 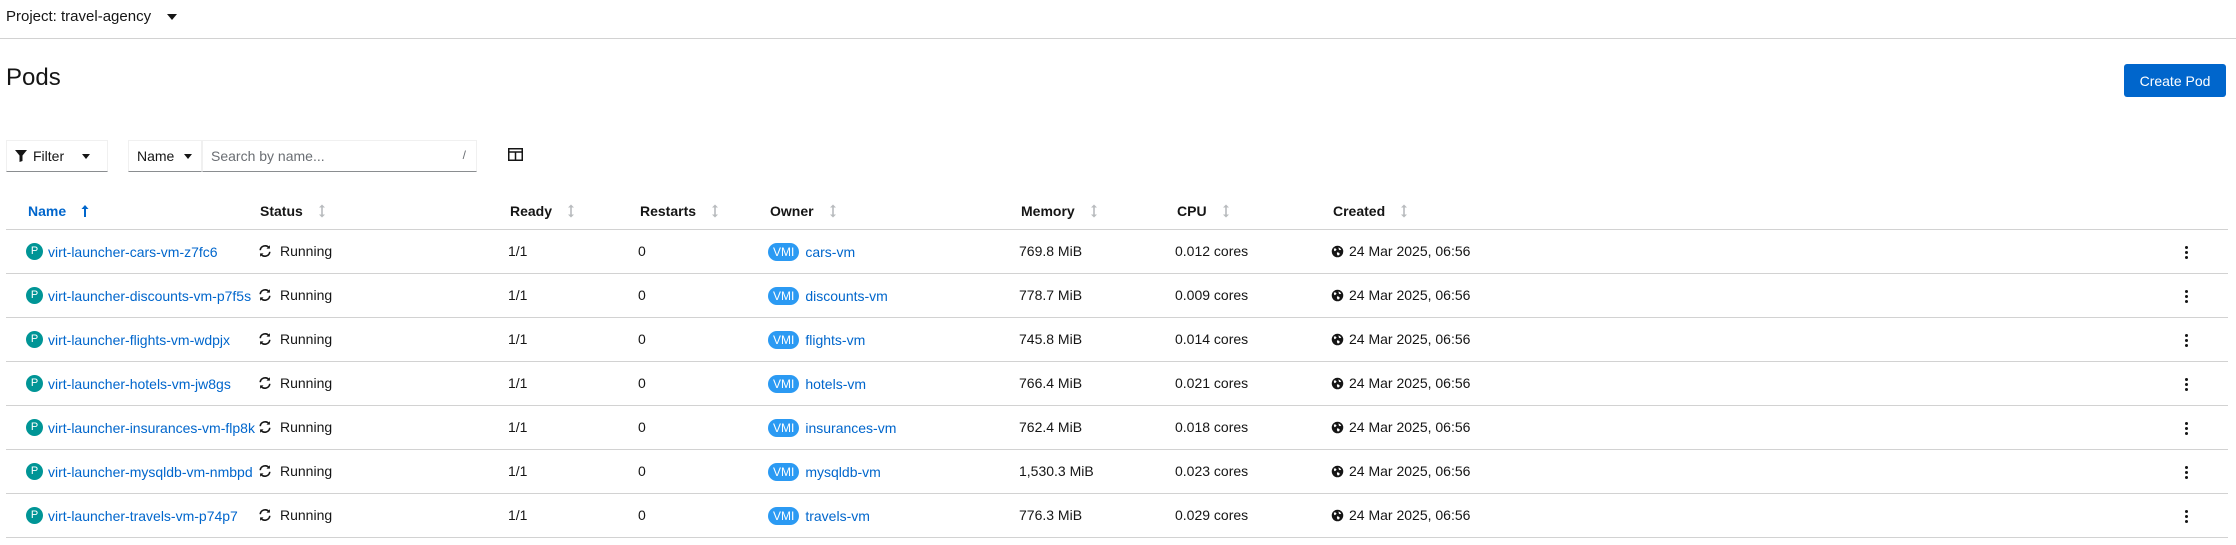 I want to click on filter-icon, so click(x=21, y=156).